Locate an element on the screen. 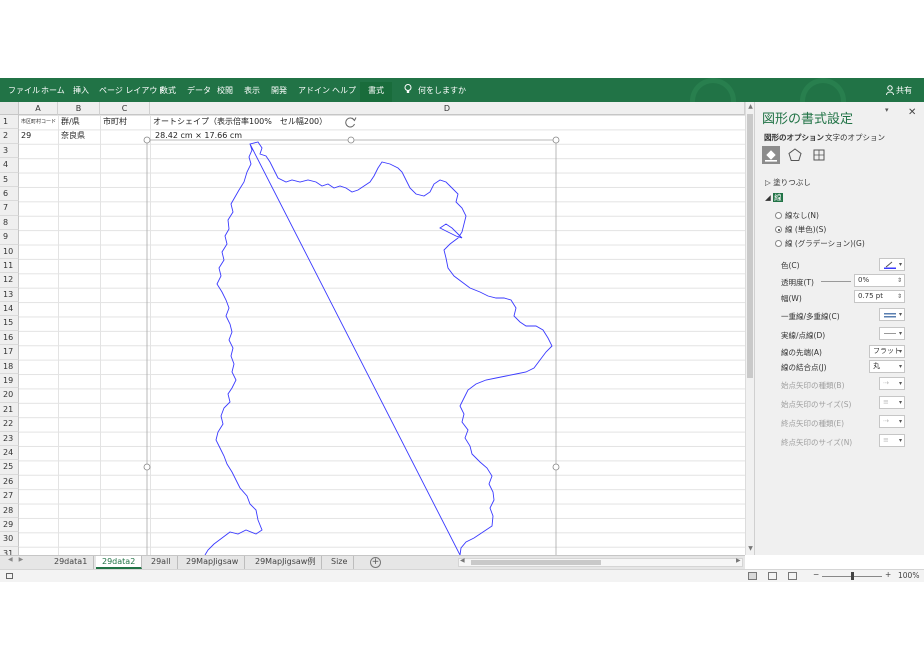 The image size is (924, 660). close-icon: ✕ is located at coordinates (912, 112).